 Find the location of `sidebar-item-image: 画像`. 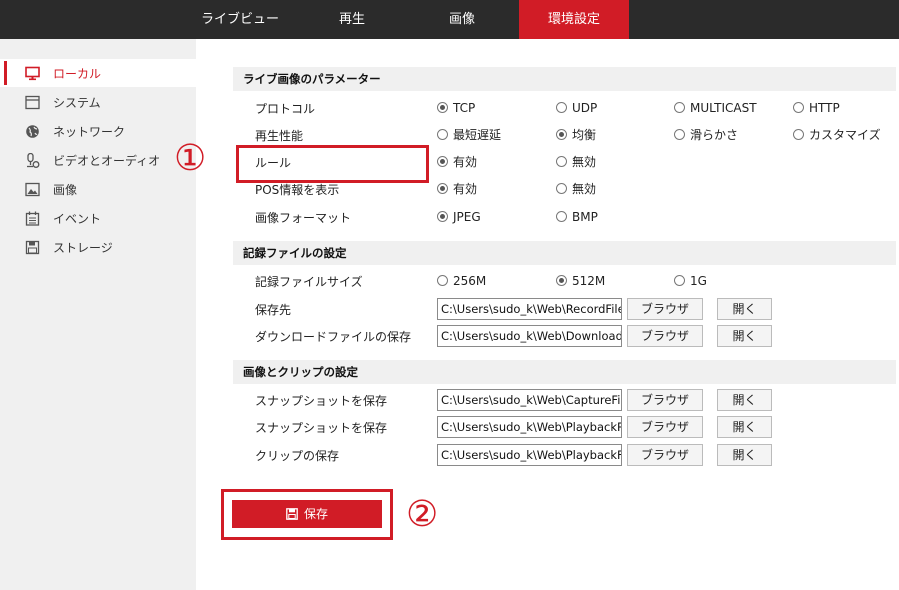

sidebar-item-image: 画像 is located at coordinates (98, 189).